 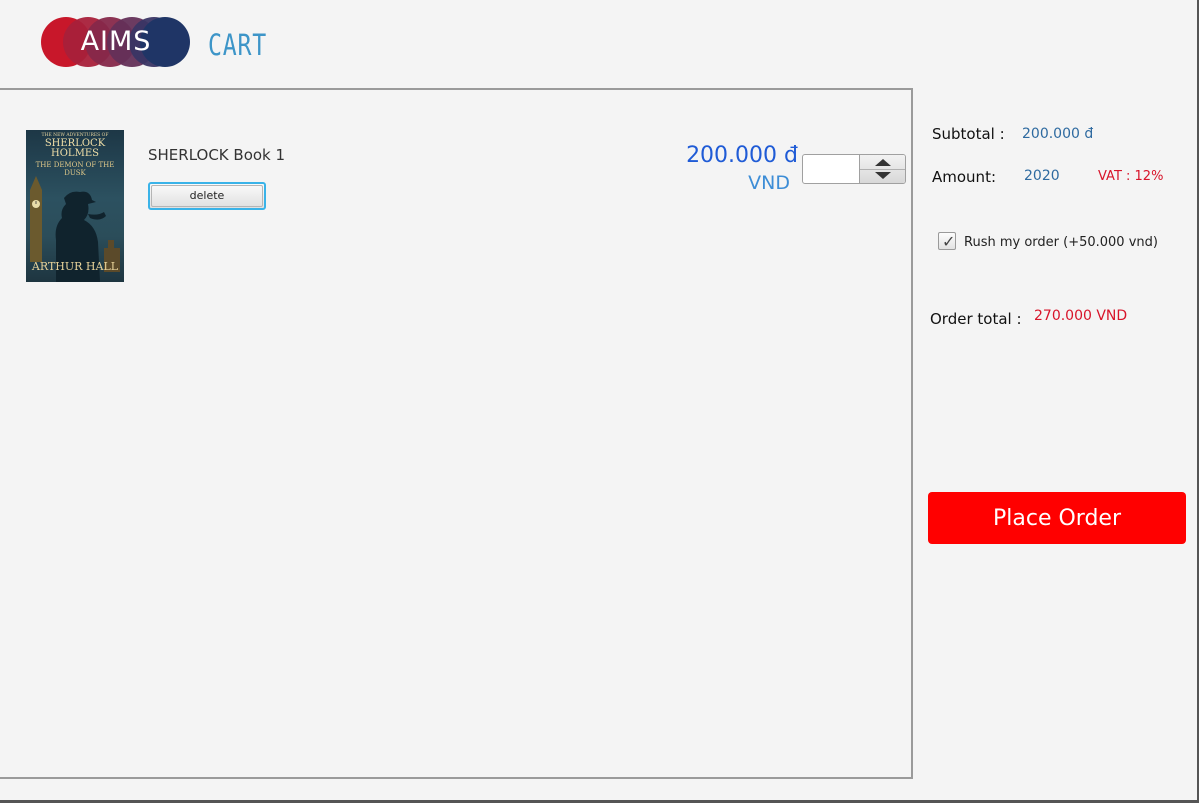 I want to click on rush-order-checkbox: ✓, so click(x=947, y=241).